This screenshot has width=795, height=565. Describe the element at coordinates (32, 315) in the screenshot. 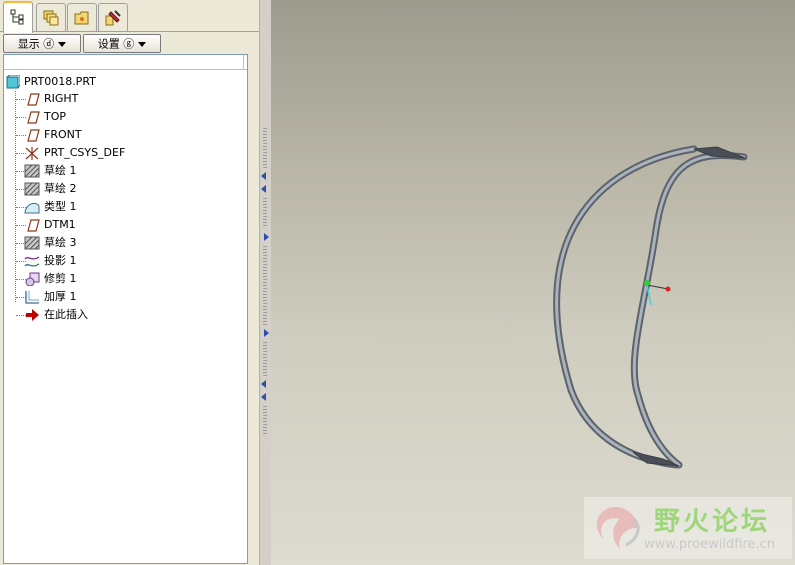

I see `insert-here-arrow-icon` at that location.